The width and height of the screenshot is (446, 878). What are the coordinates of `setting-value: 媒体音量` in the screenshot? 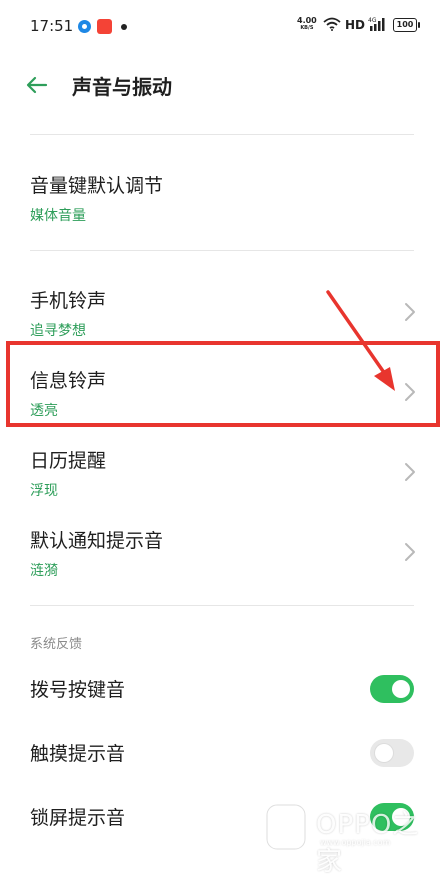 It's located at (58, 216).